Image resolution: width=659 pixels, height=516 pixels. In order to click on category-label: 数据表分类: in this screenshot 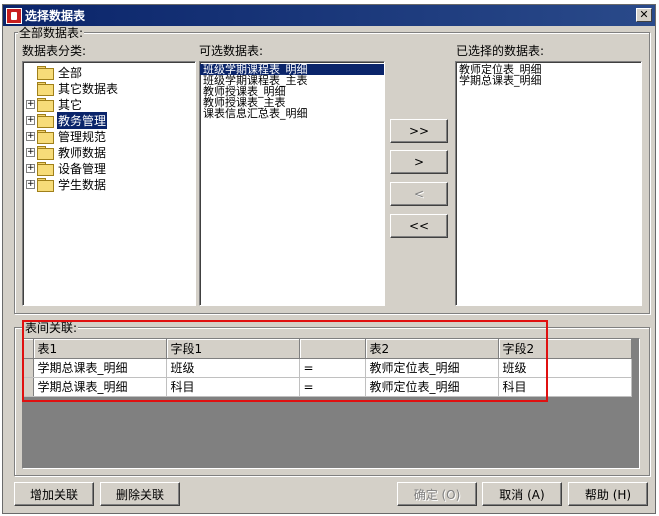, I will do `click(54, 51)`.